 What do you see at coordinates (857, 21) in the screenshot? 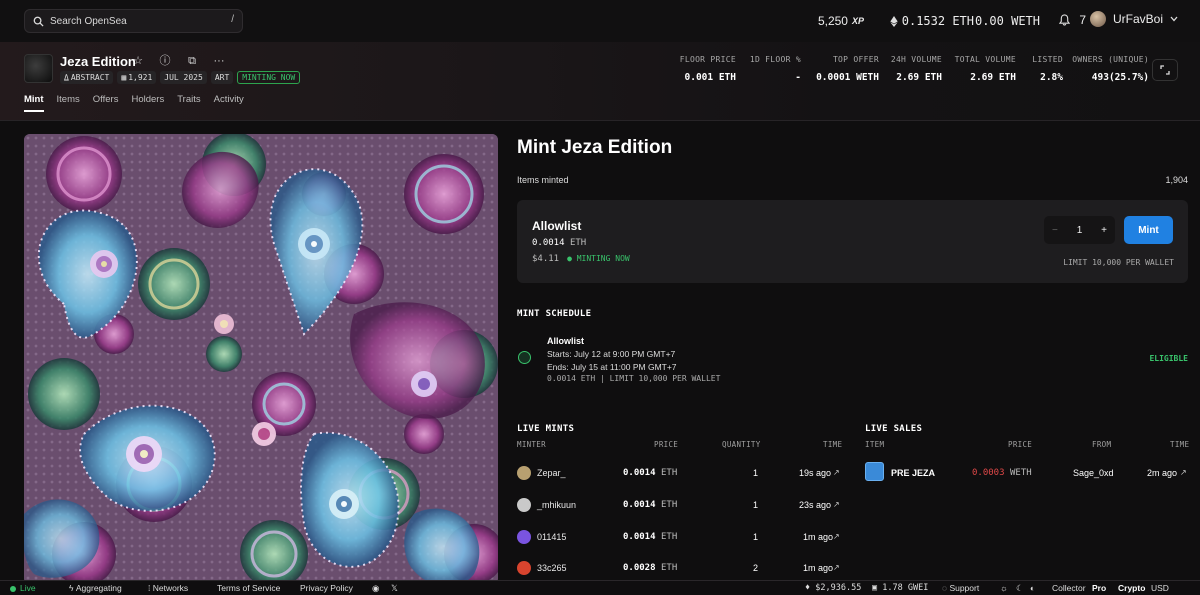
I see `xp-label: XP` at bounding box center [857, 21].